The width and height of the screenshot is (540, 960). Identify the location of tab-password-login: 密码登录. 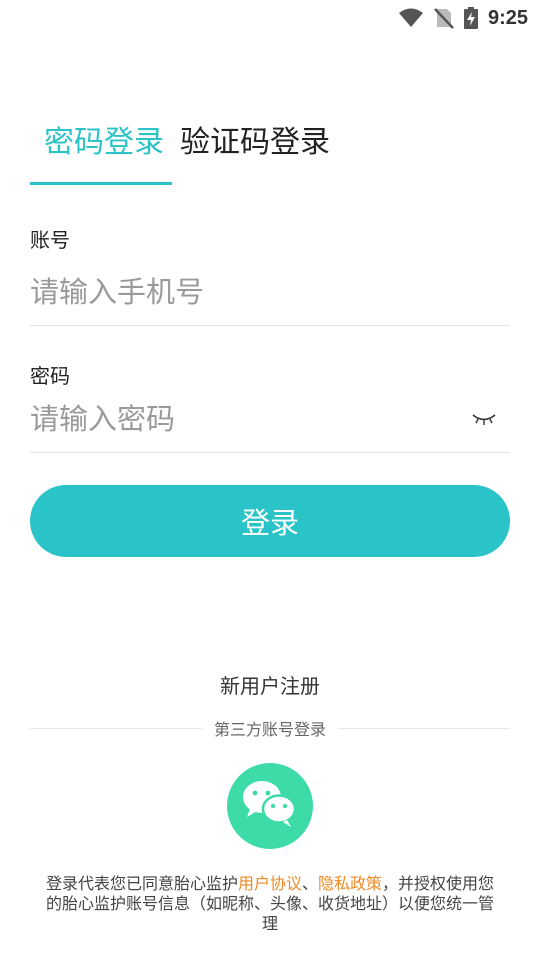
(104, 152).